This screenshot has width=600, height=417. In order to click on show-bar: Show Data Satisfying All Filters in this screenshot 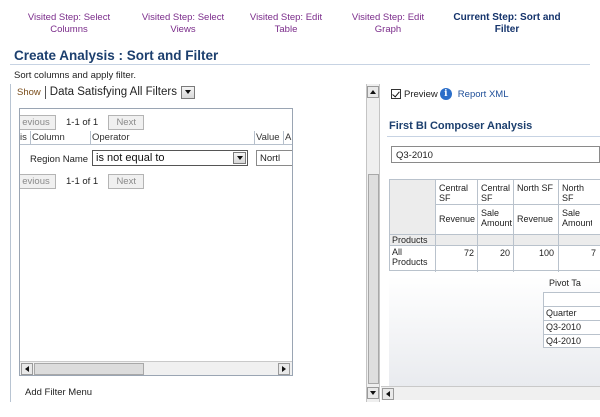, I will do `click(106, 92)`.